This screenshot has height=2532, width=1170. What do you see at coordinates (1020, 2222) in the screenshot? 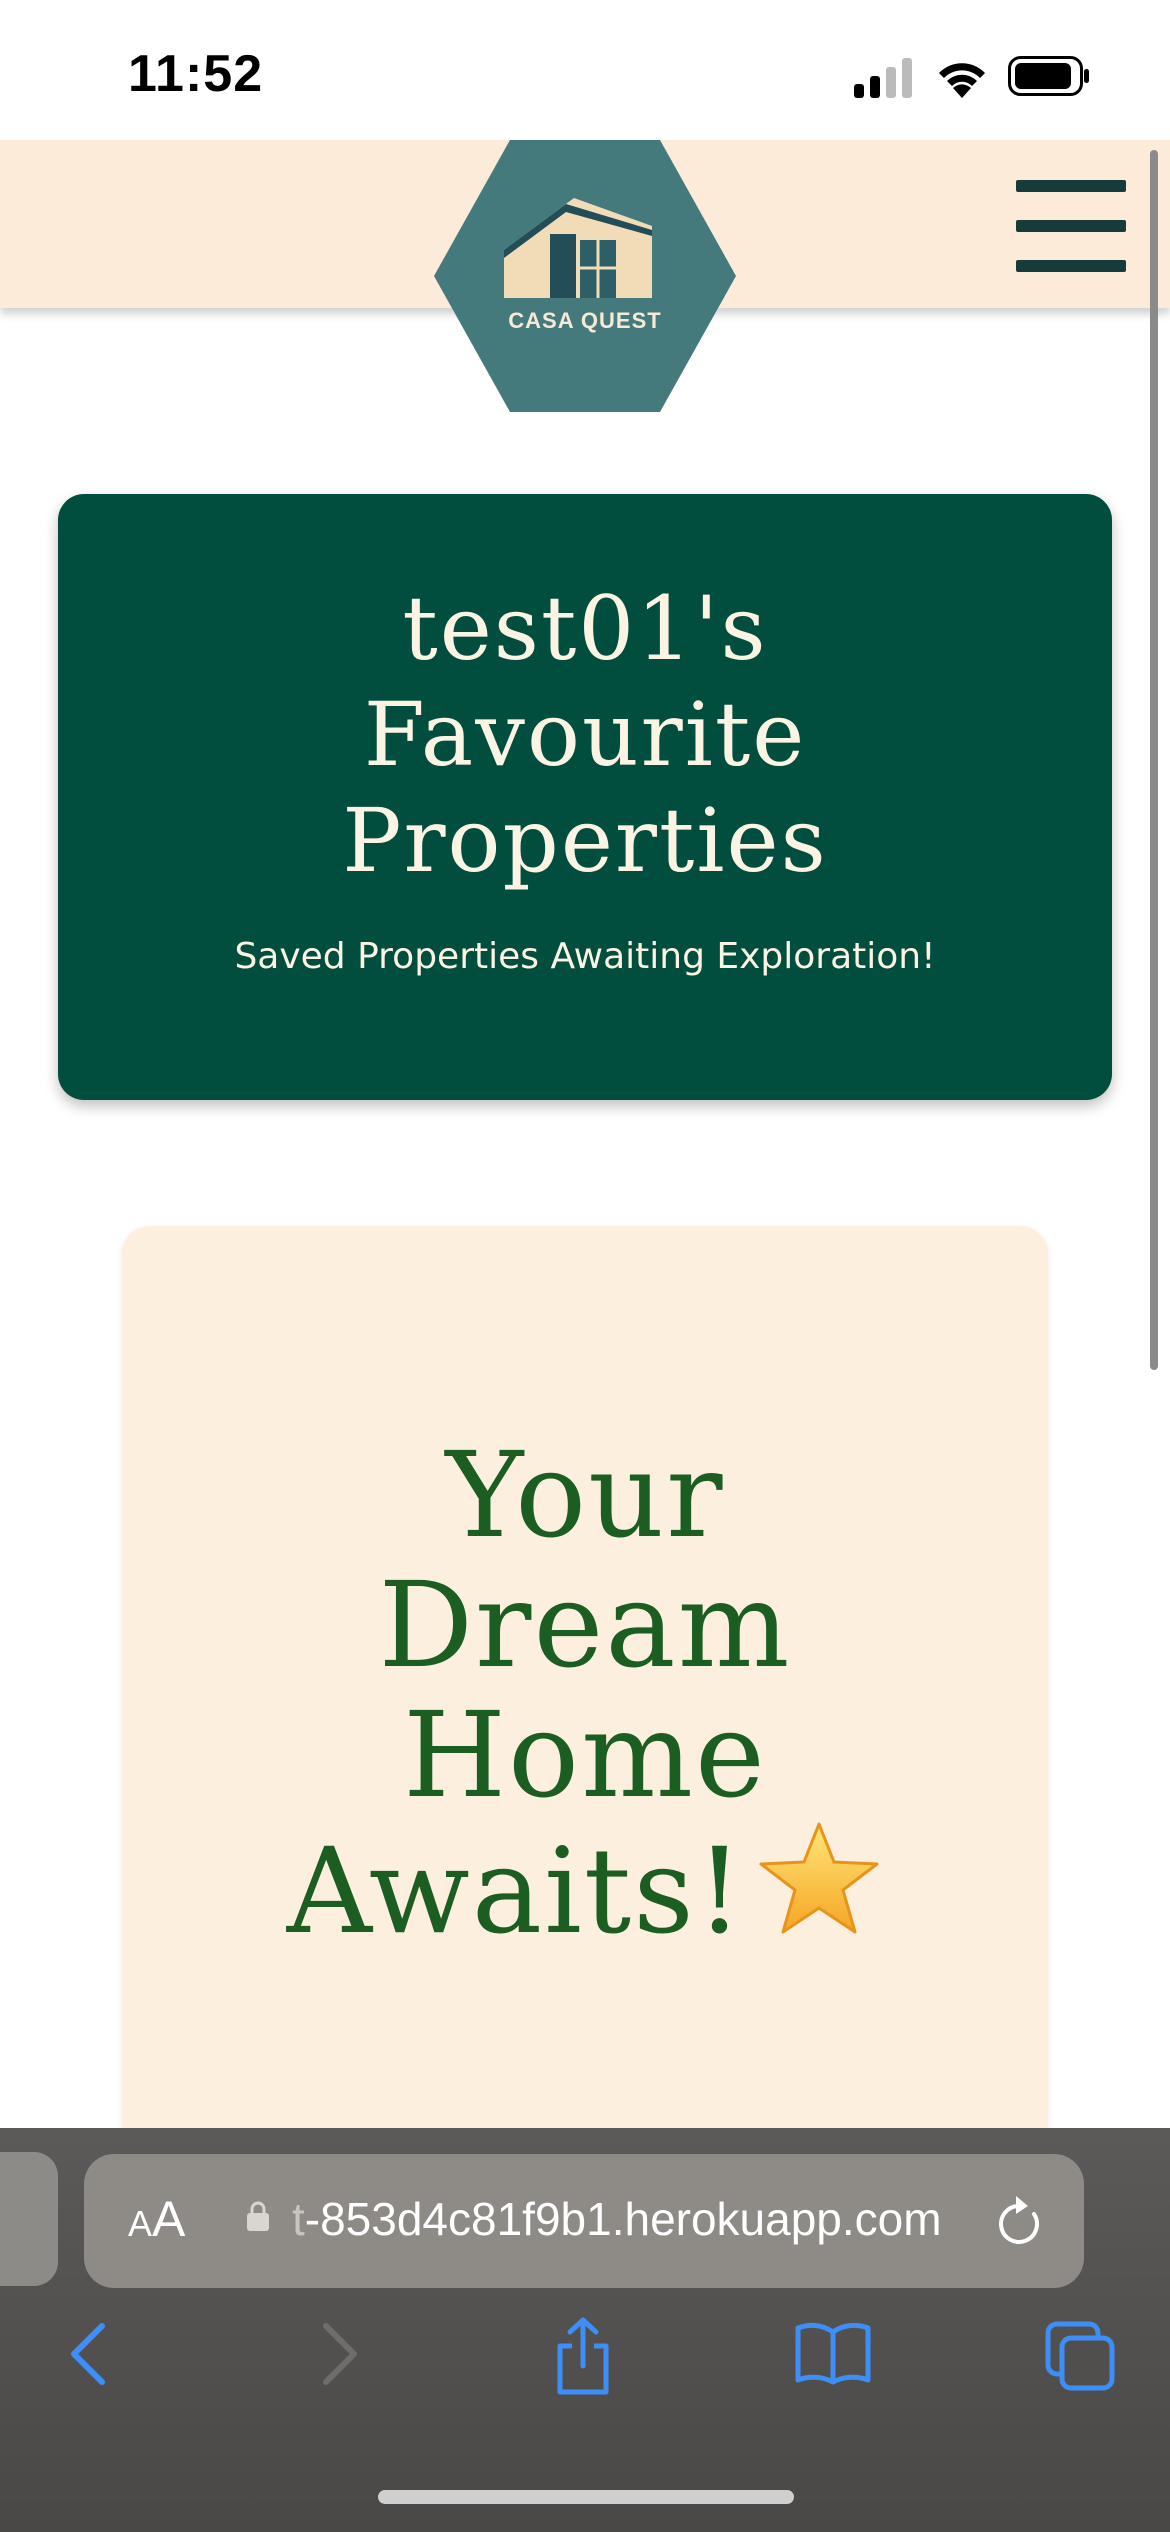
I see `reload-icon` at bounding box center [1020, 2222].